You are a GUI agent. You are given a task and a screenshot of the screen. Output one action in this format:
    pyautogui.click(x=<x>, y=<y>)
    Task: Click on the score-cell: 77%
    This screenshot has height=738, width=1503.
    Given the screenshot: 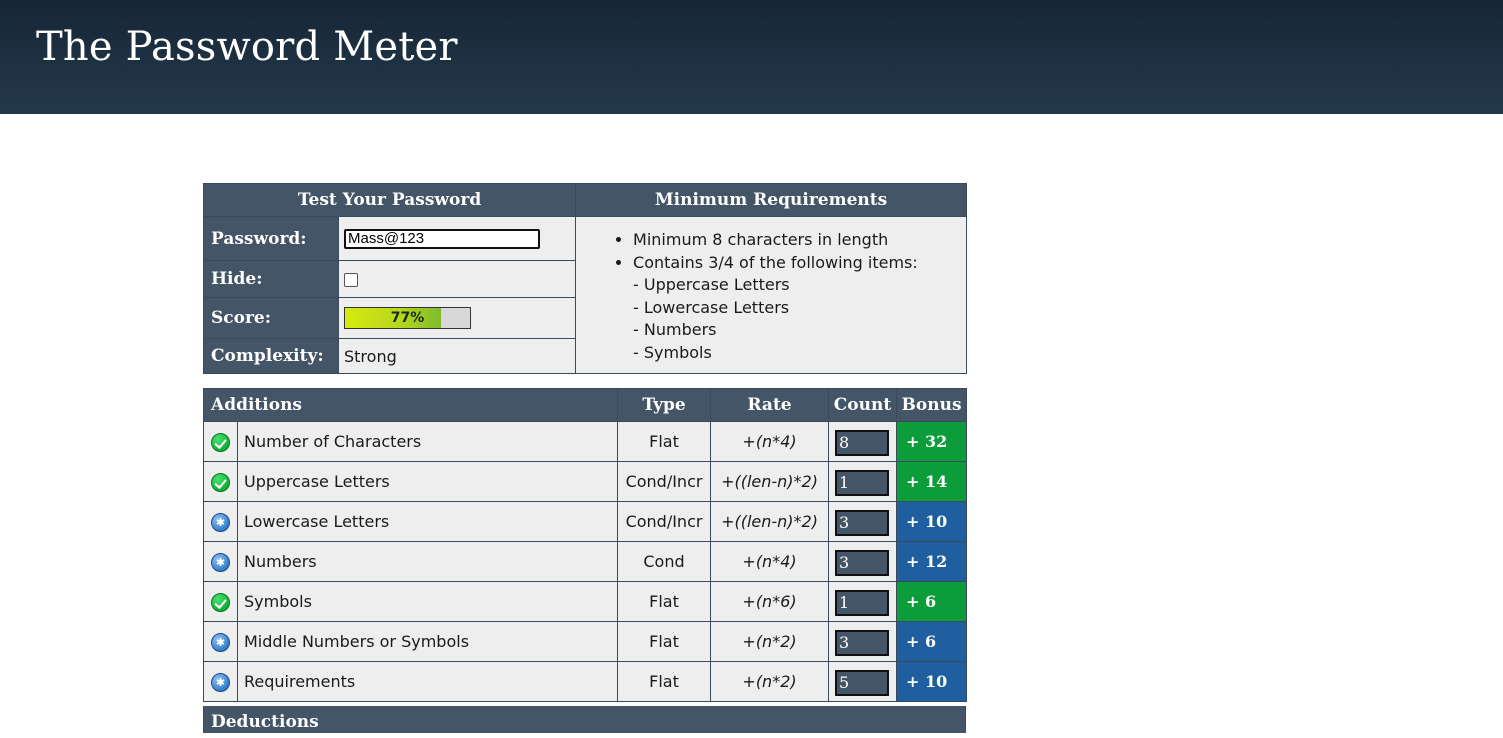 What is the action you would take?
    pyautogui.click(x=457, y=318)
    